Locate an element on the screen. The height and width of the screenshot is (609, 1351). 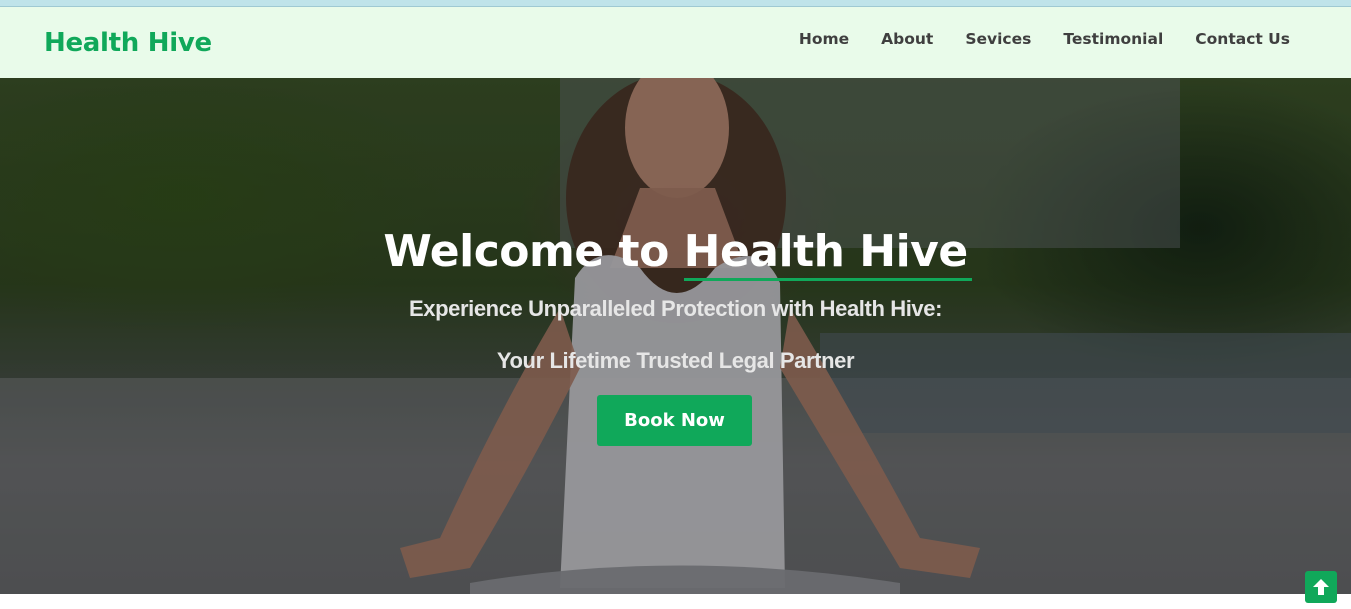
hero-title-prefix: Welcome to is located at coordinates (533, 251).